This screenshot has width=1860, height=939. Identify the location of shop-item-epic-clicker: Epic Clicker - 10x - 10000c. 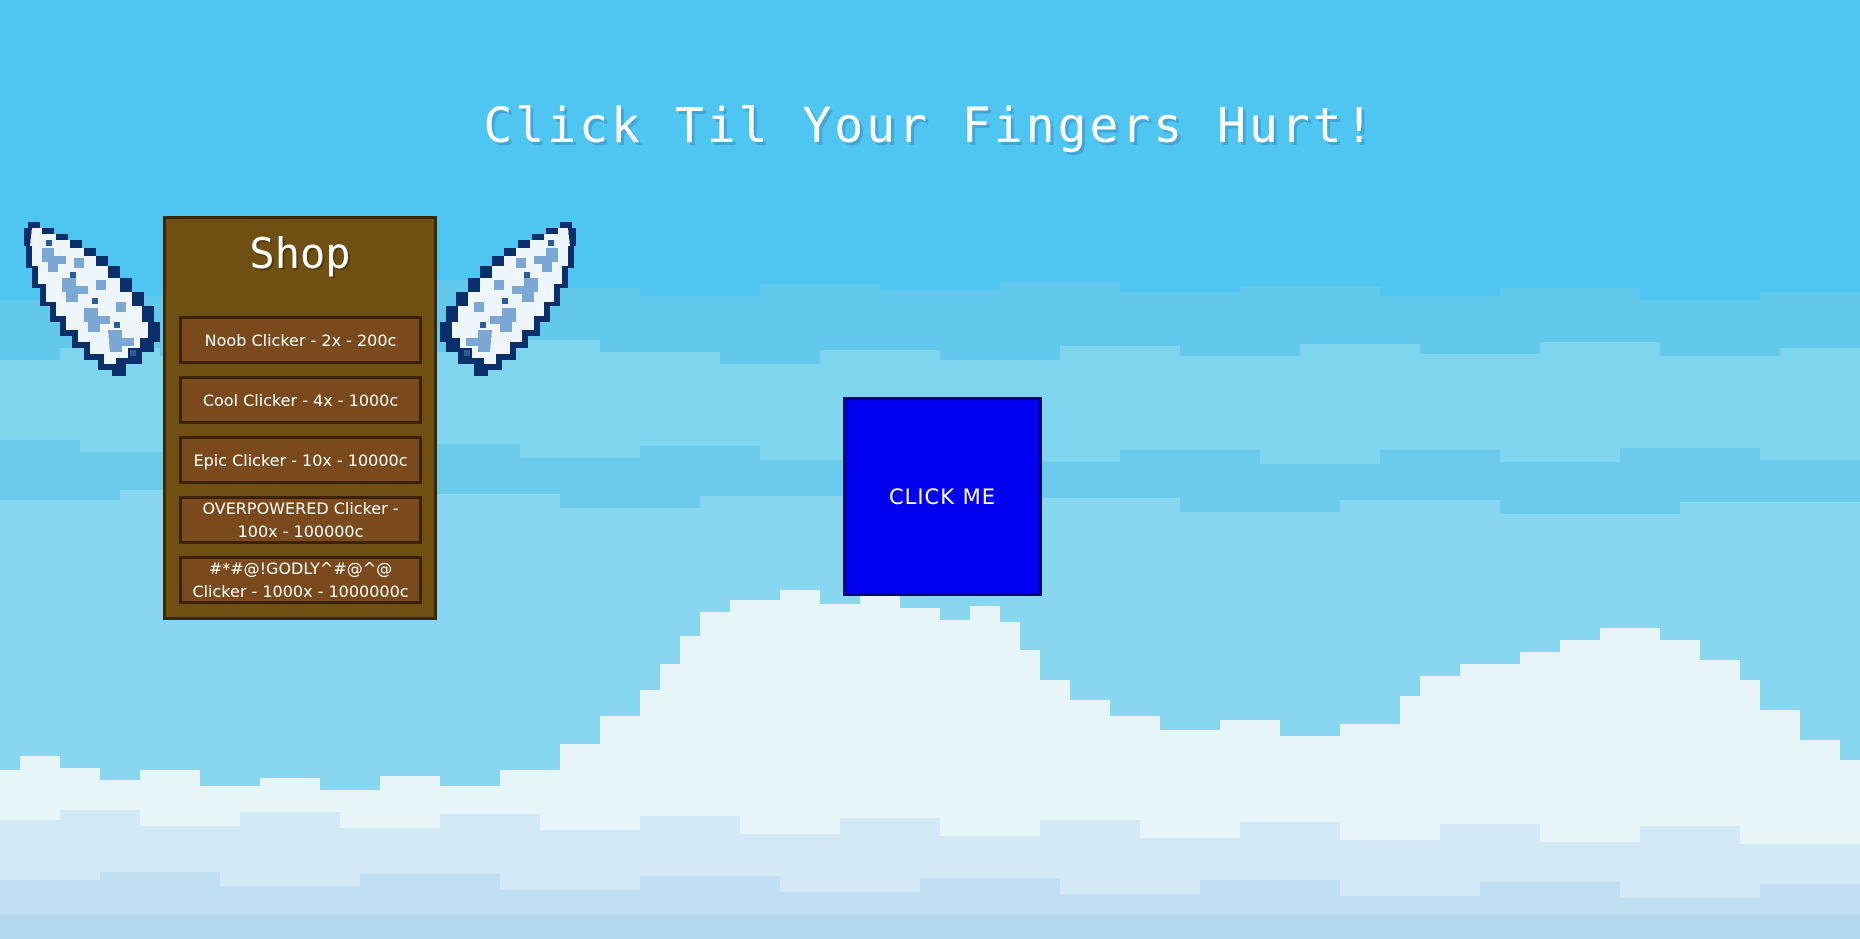
(300, 460).